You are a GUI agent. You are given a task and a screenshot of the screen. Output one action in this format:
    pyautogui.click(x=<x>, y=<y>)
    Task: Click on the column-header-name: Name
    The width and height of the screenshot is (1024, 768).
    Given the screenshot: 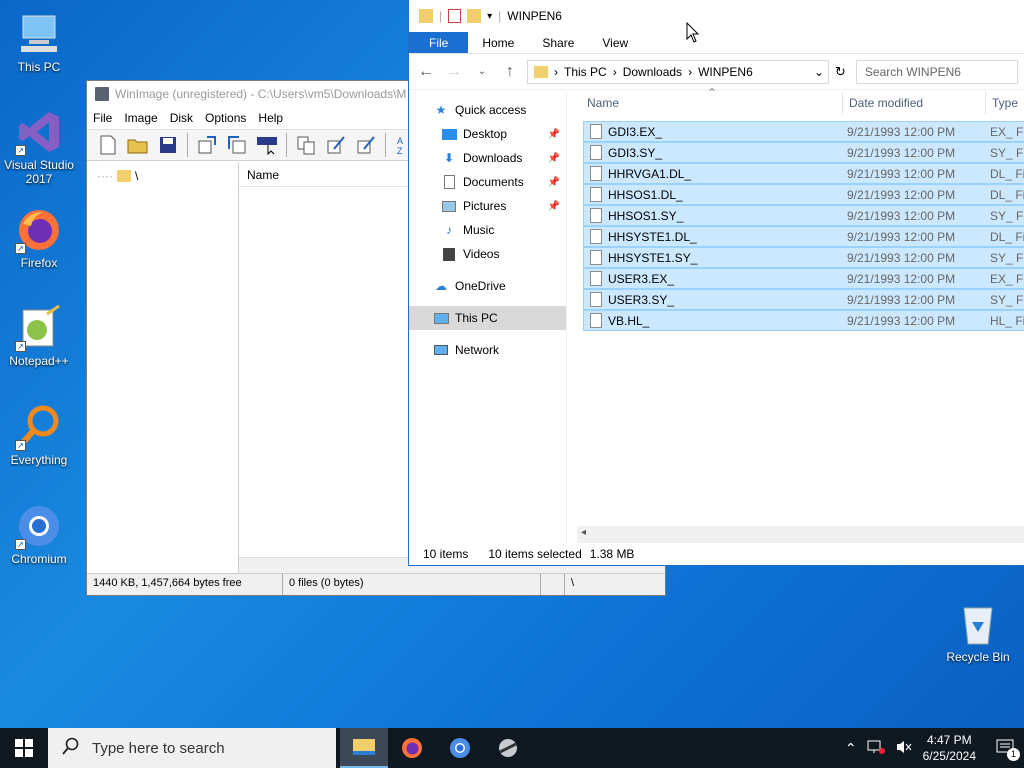 What is the action you would take?
    pyautogui.click(x=603, y=103)
    